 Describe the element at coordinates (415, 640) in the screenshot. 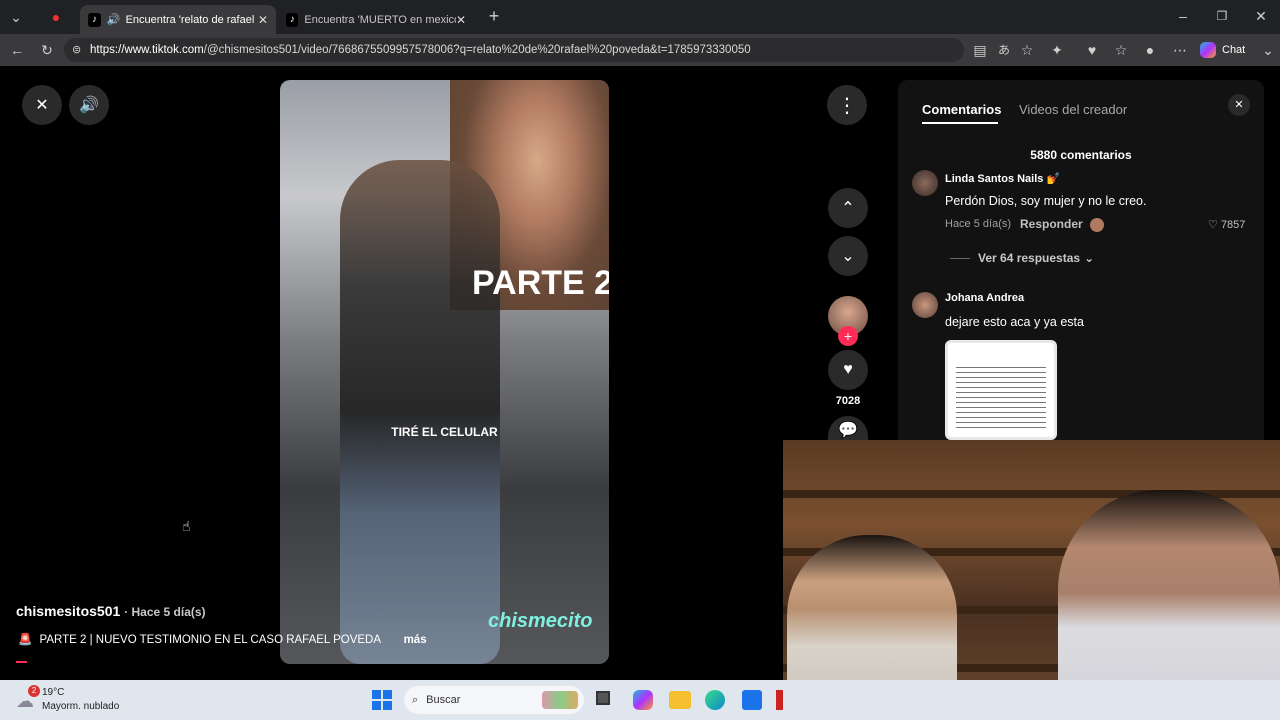

I see `more-link: más` at that location.